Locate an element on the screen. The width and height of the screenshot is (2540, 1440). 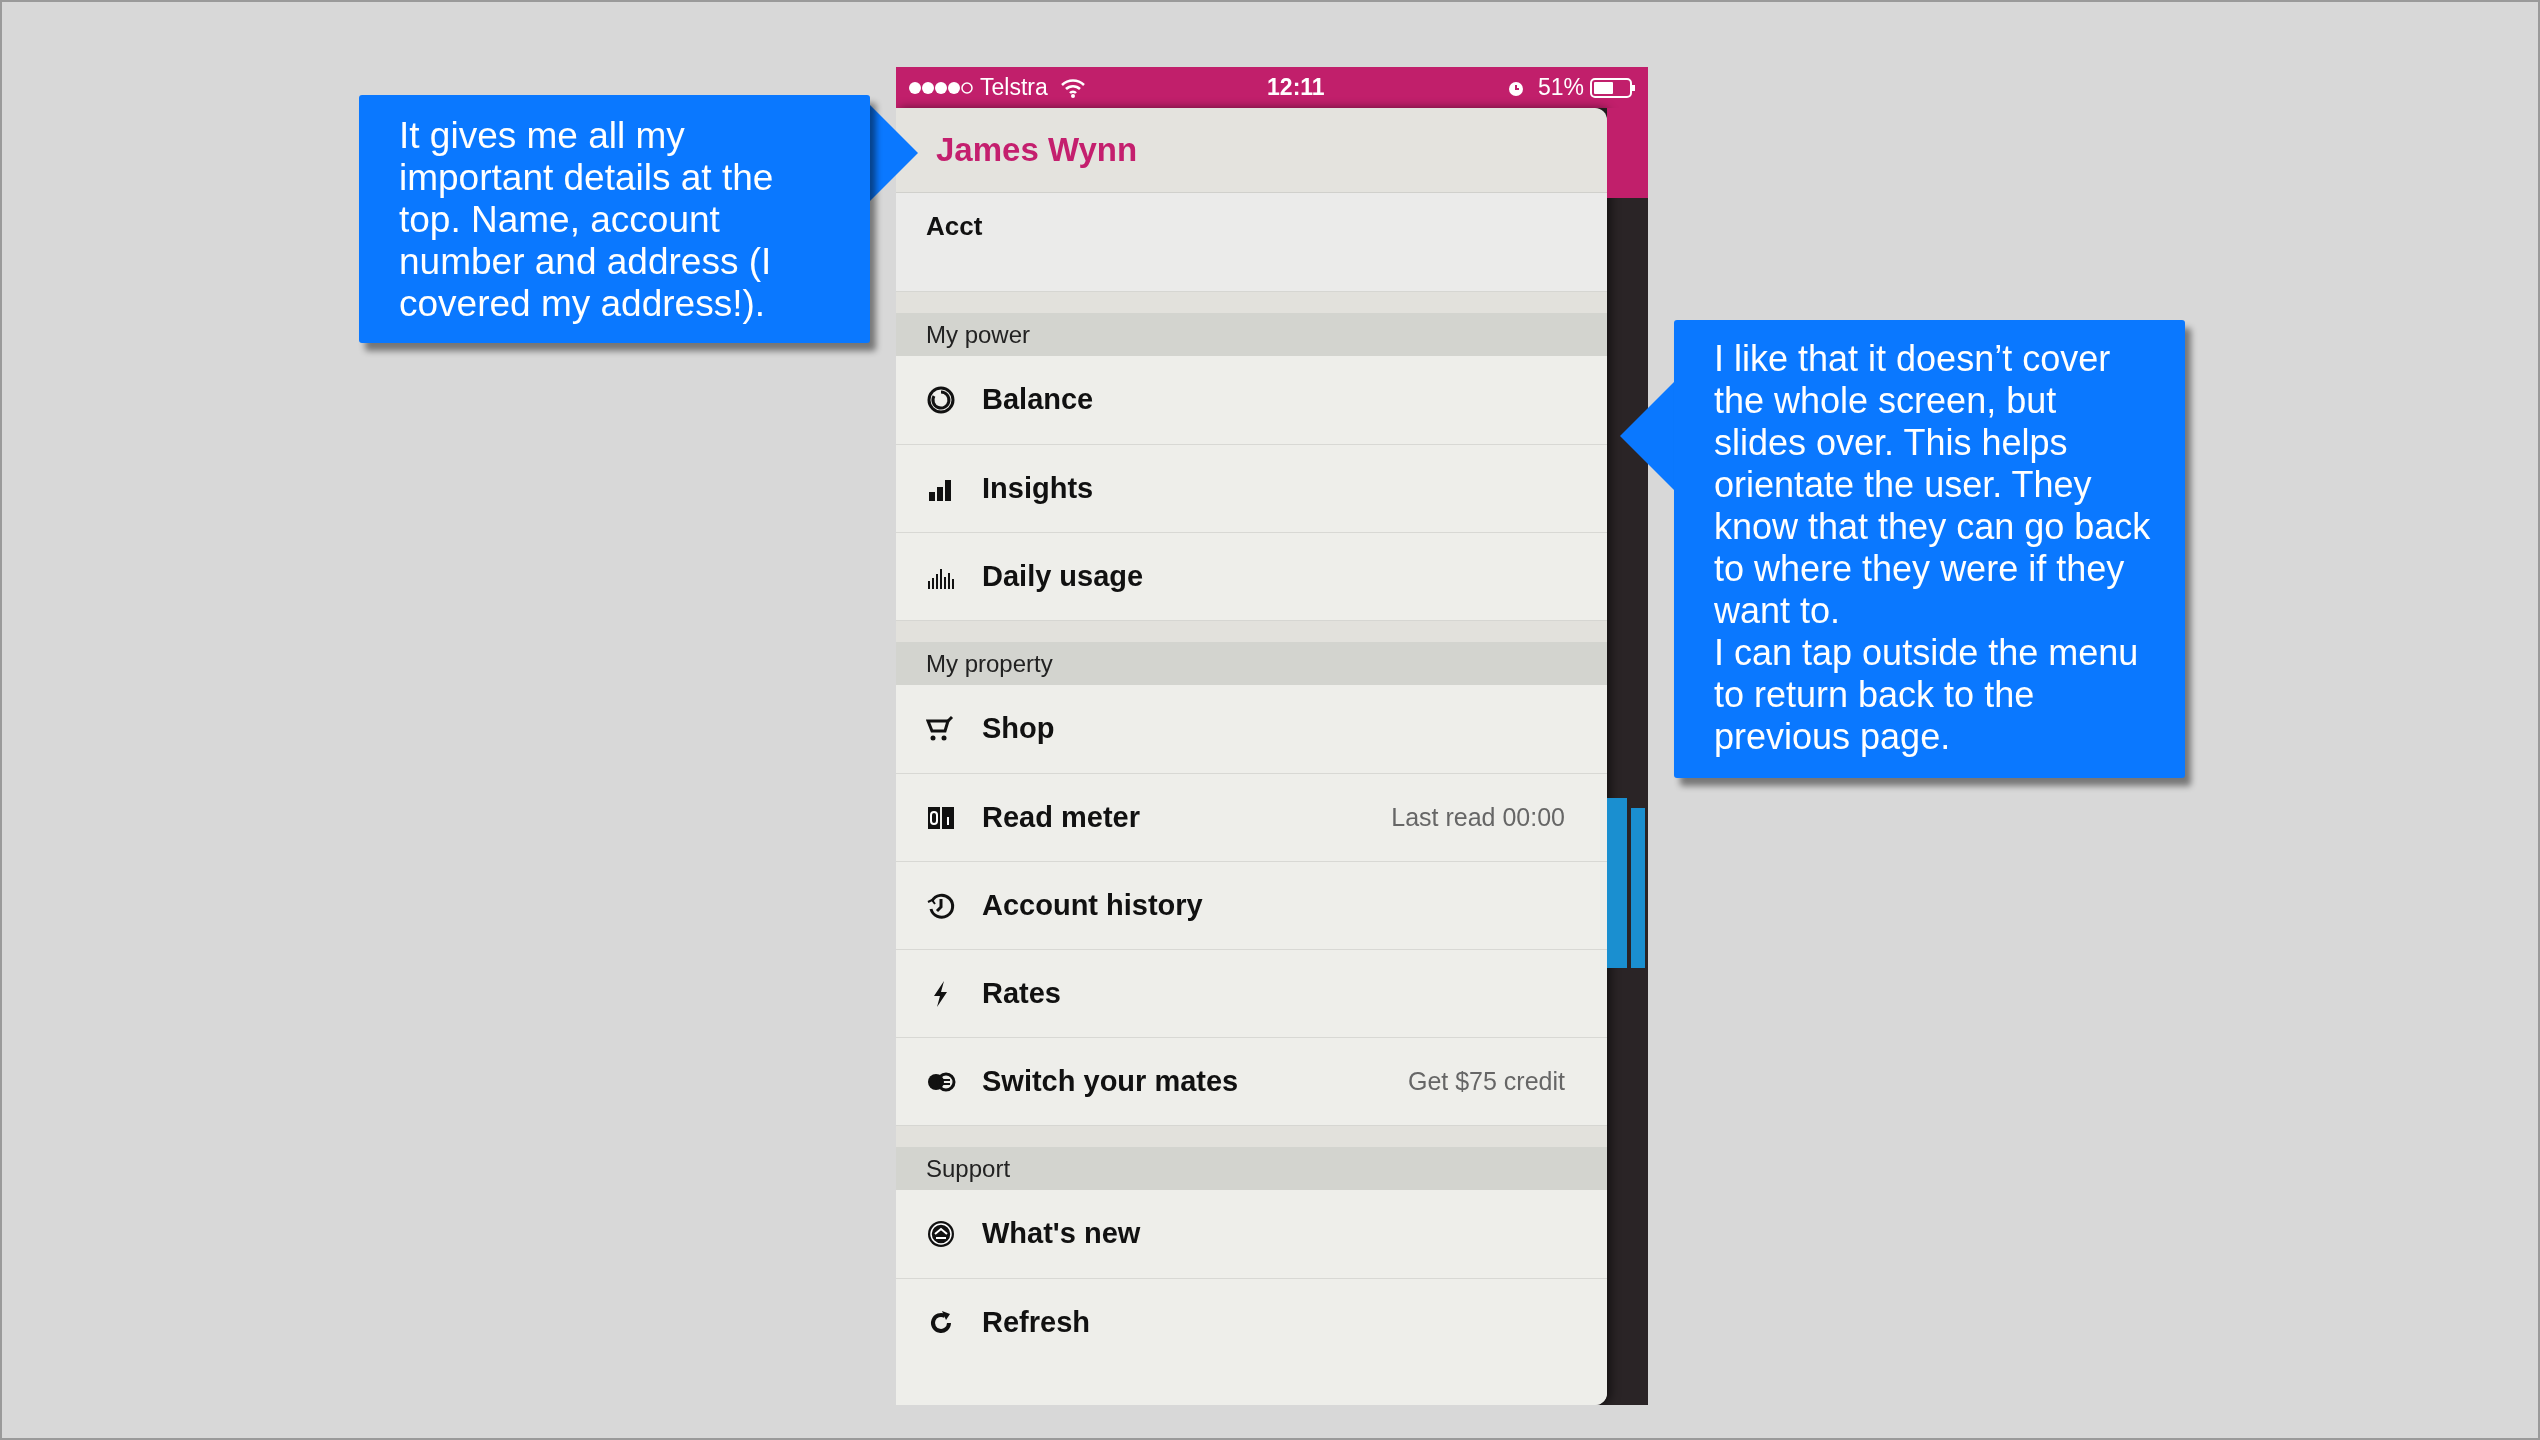
menu-row: Account history is located at coordinates (1251, 905).